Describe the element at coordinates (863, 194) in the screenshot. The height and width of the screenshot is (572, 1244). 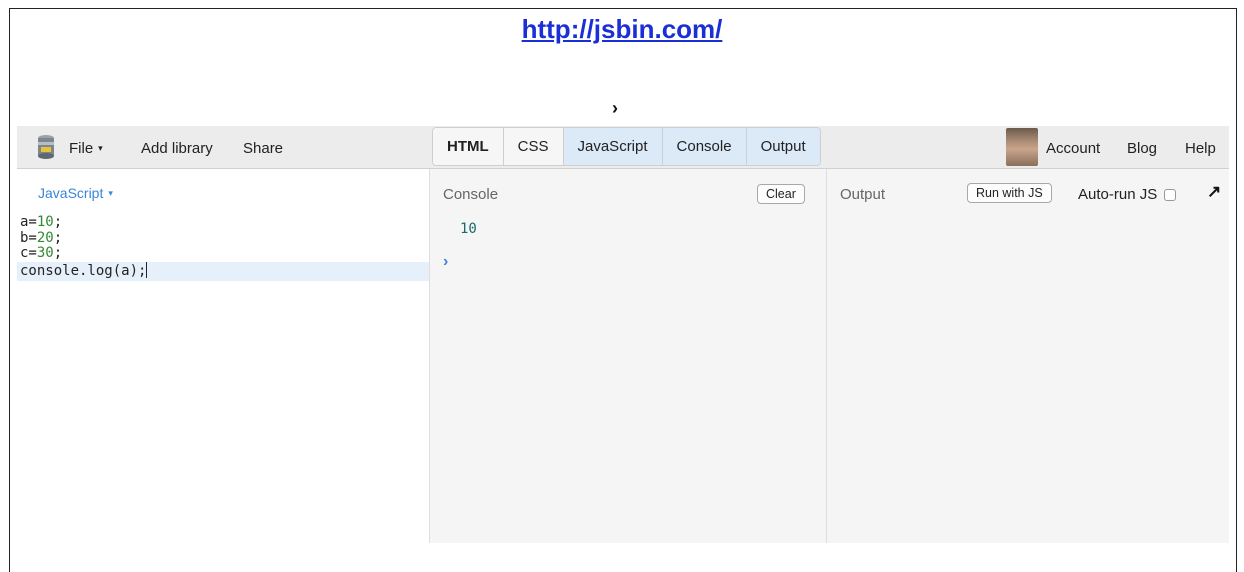
I see `output-title: Output` at that location.